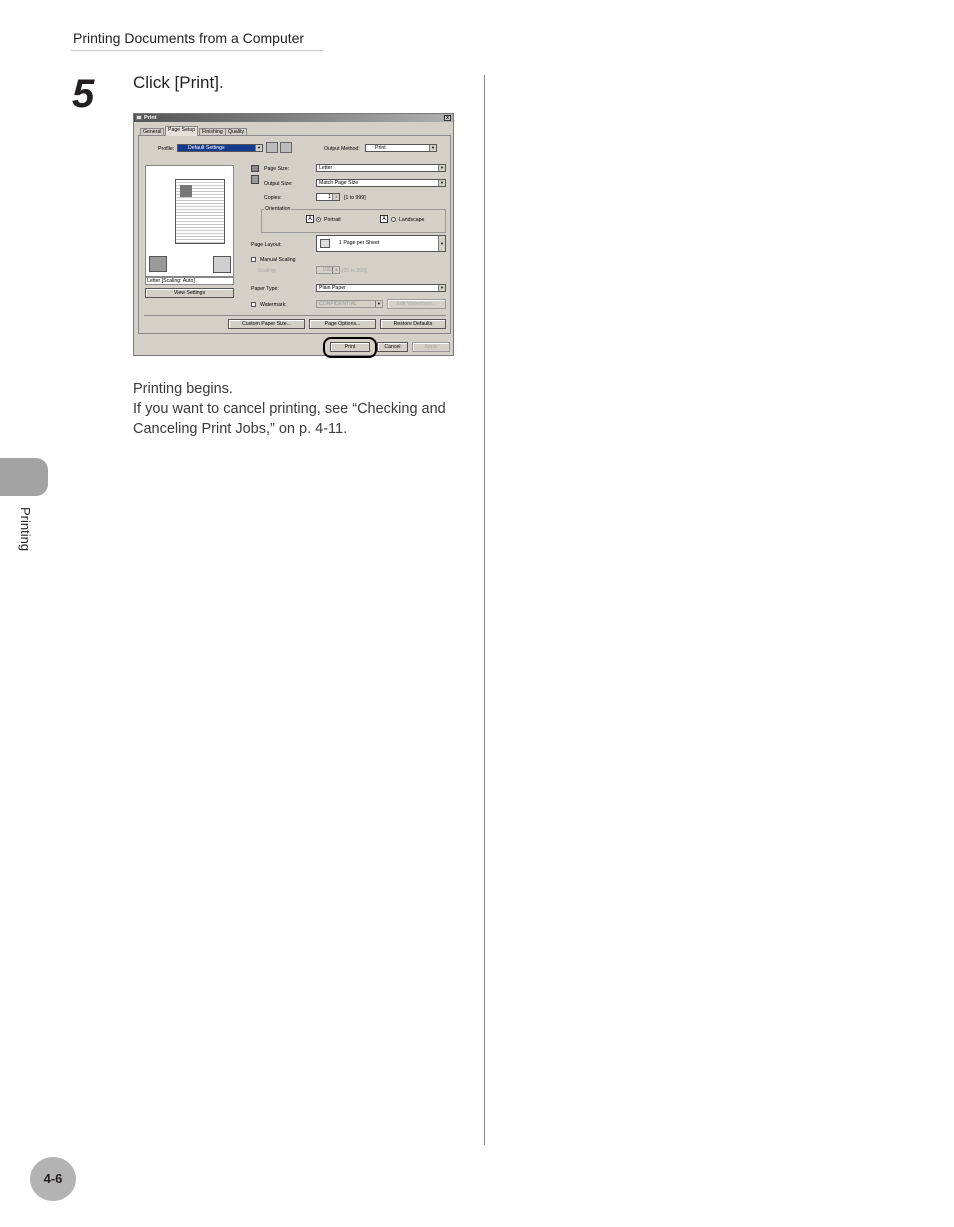  Describe the element at coordinates (295, 315) in the screenshot. I see `panel-separator` at that location.